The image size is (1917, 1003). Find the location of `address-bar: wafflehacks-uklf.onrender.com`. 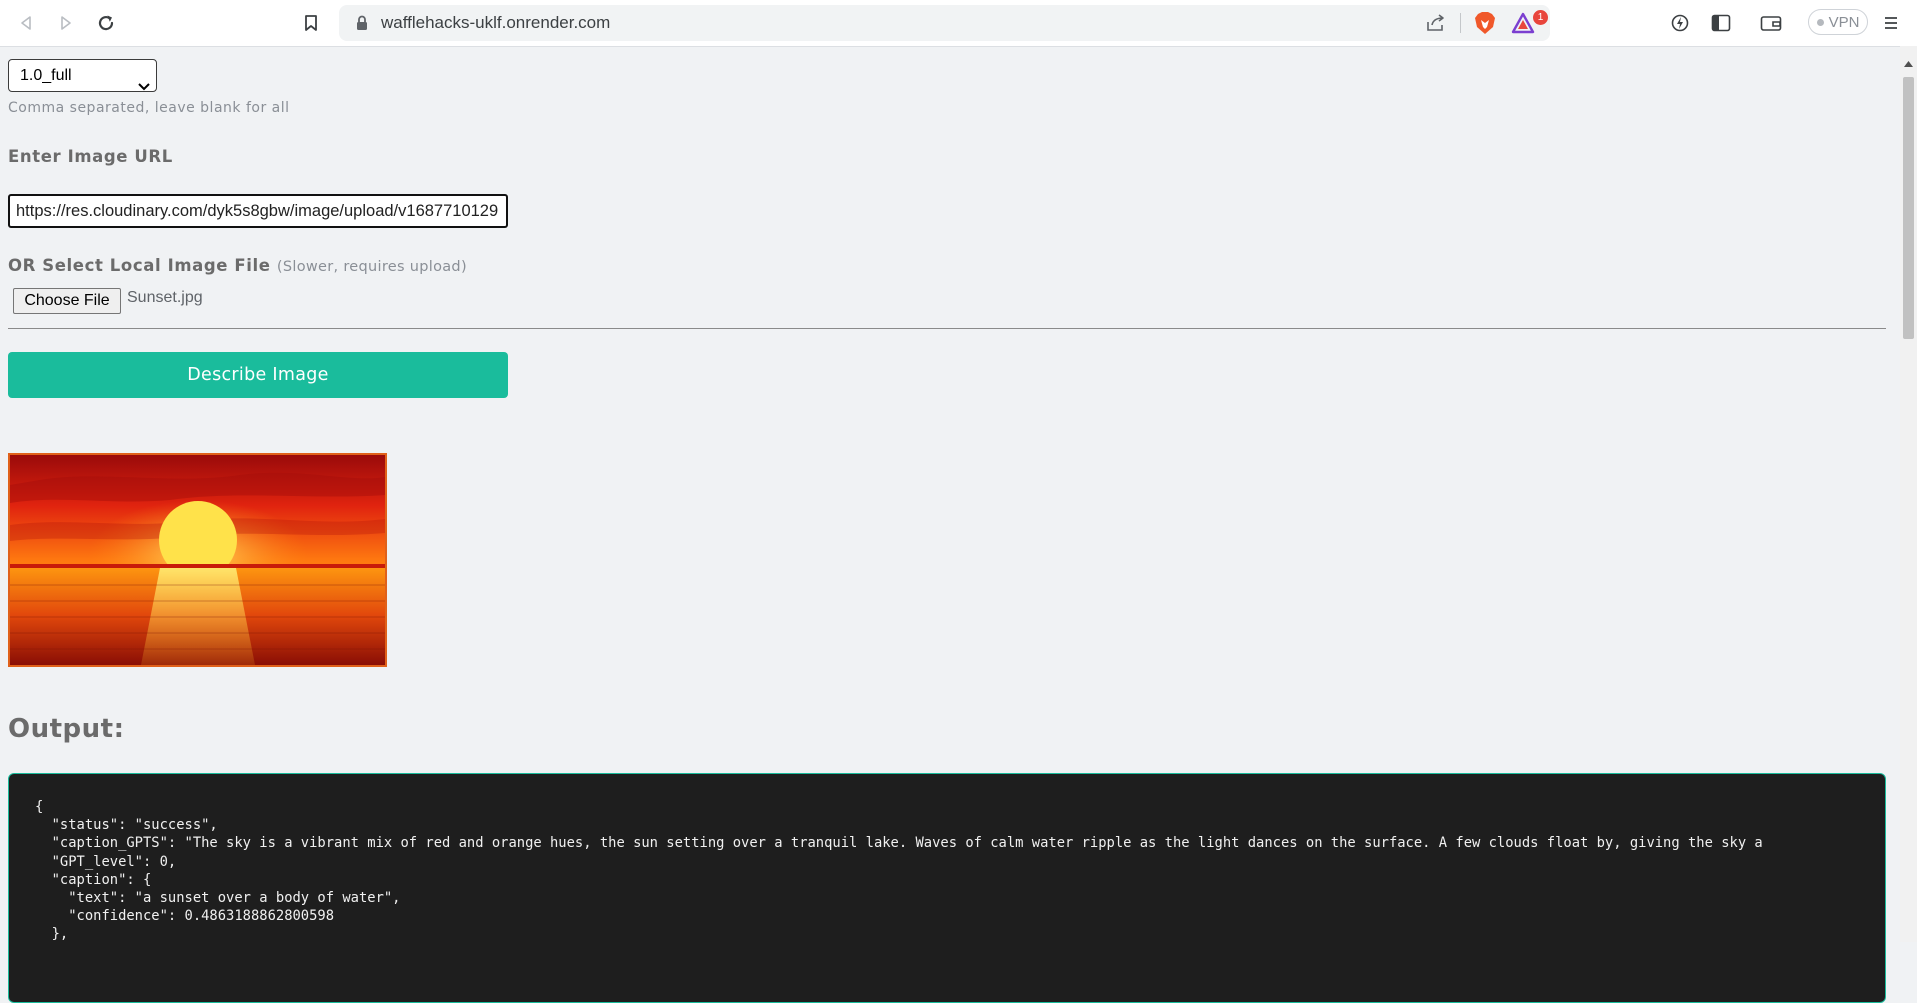

address-bar: wafflehacks-uklf.onrender.com is located at coordinates (944, 23).